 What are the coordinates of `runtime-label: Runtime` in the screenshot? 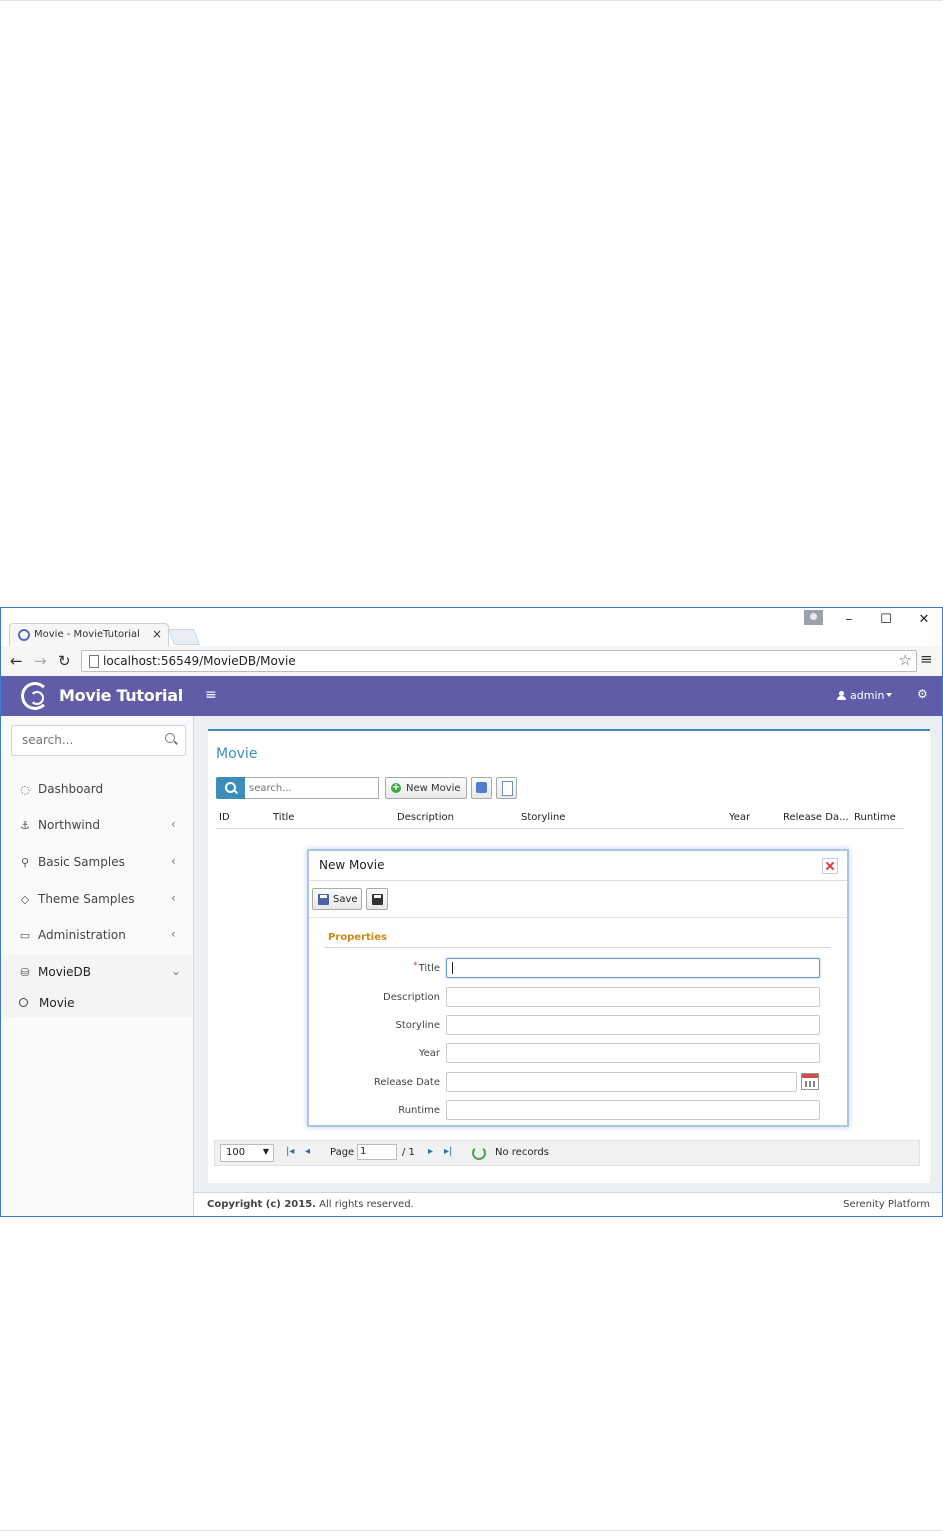 It's located at (419, 1110).